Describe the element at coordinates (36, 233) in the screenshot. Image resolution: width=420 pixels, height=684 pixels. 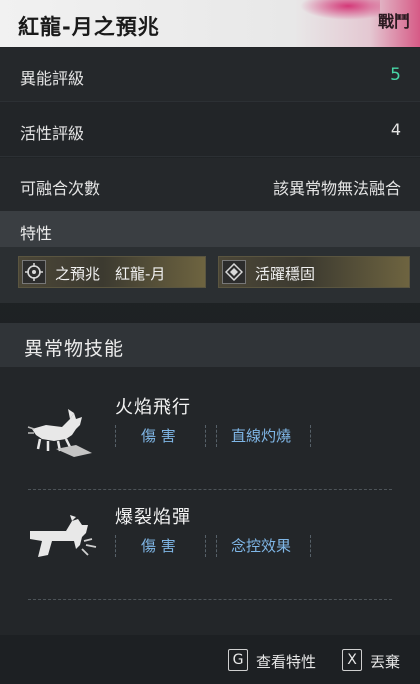
I see `traits-header-label: 特性` at that location.